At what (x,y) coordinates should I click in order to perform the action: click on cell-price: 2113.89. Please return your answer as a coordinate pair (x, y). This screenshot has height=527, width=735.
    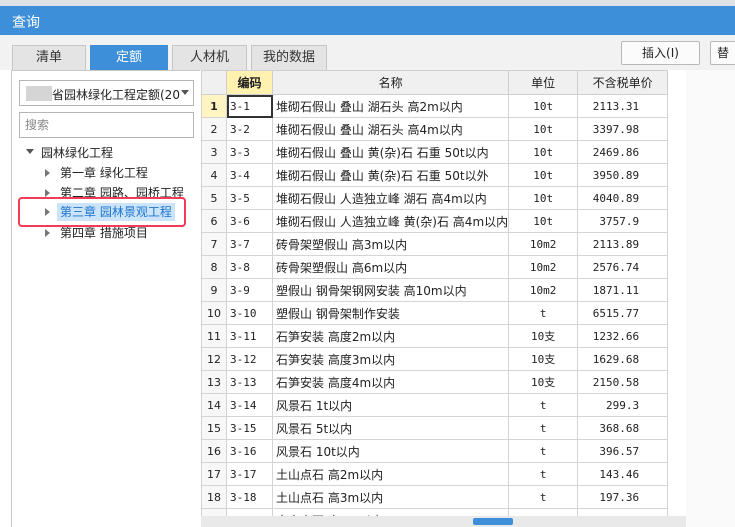
    Looking at the image, I should click on (623, 244).